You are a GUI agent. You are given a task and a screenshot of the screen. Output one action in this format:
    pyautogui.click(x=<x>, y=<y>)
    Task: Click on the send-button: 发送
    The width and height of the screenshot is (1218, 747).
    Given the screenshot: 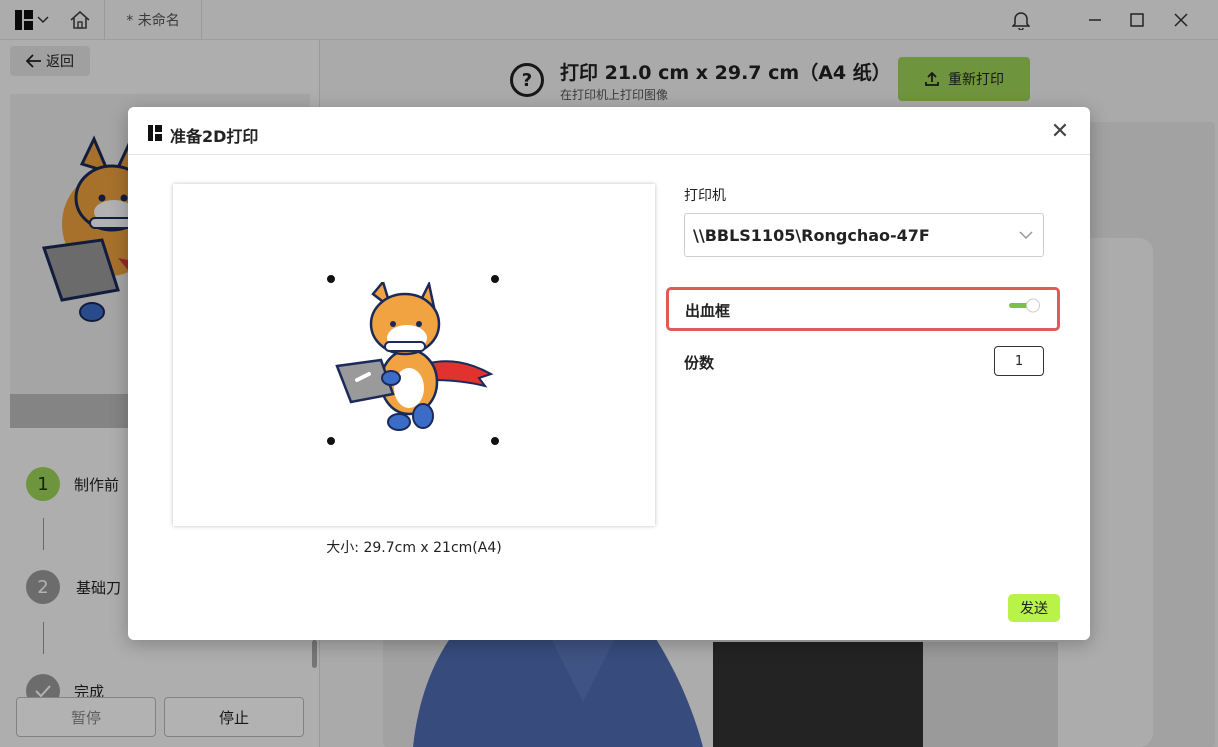 What is the action you would take?
    pyautogui.click(x=1034, y=608)
    